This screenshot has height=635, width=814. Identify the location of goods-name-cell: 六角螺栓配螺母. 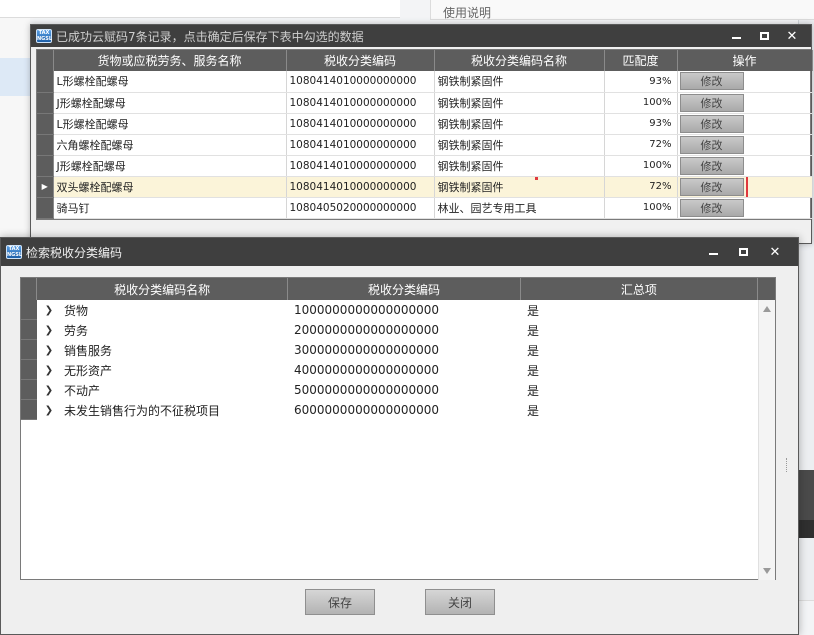
(170, 145).